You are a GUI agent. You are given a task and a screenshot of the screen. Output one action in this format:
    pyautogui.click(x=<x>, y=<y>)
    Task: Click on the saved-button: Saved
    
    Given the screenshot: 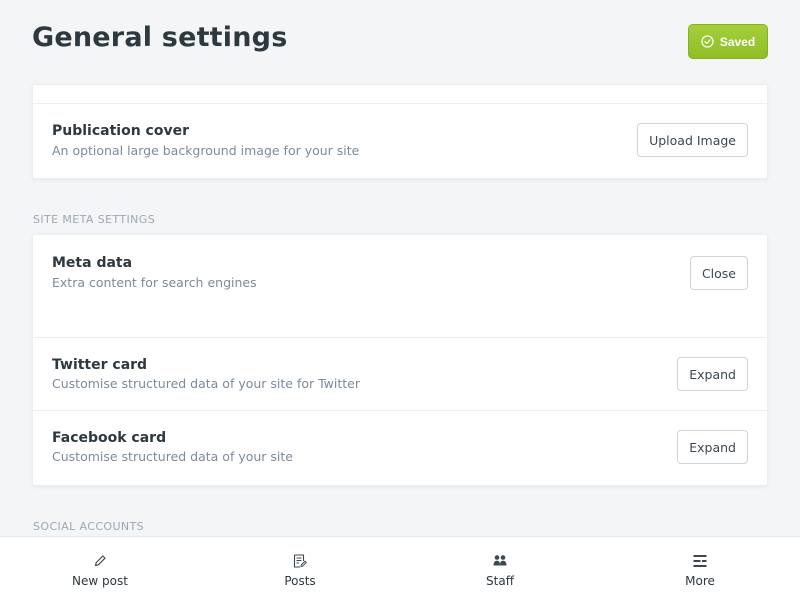 What is the action you would take?
    pyautogui.click(x=728, y=41)
    